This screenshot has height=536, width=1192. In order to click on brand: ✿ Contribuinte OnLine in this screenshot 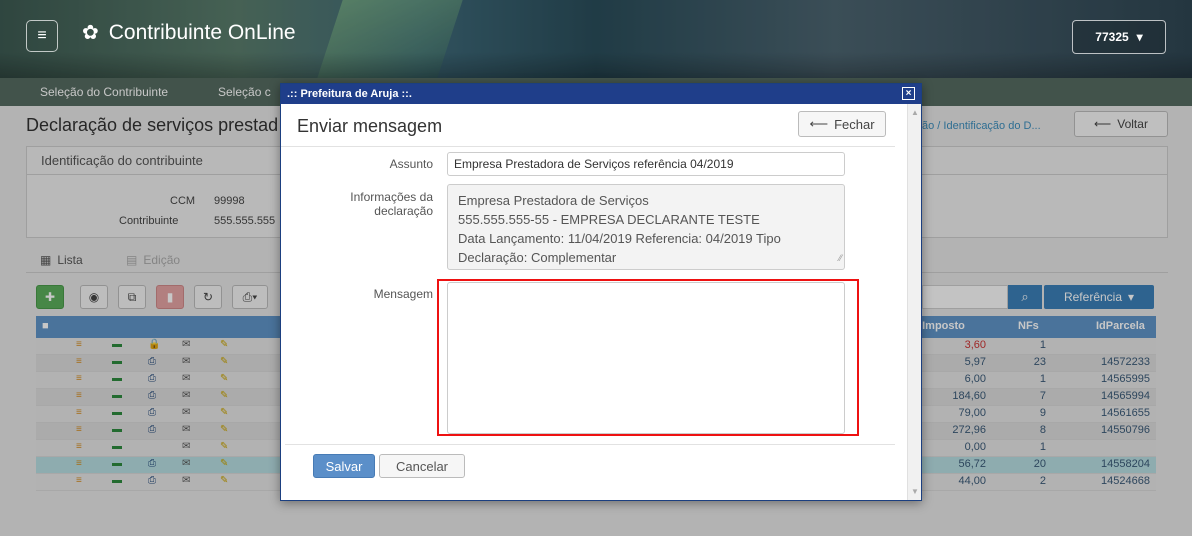, I will do `click(189, 32)`.